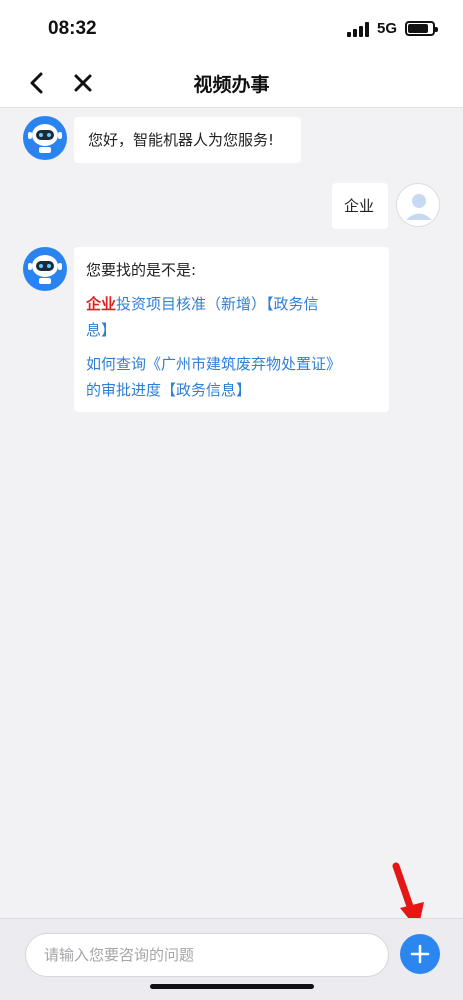 The height and width of the screenshot is (1000, 463). I want to click on signal-icon, so click(357, 29).